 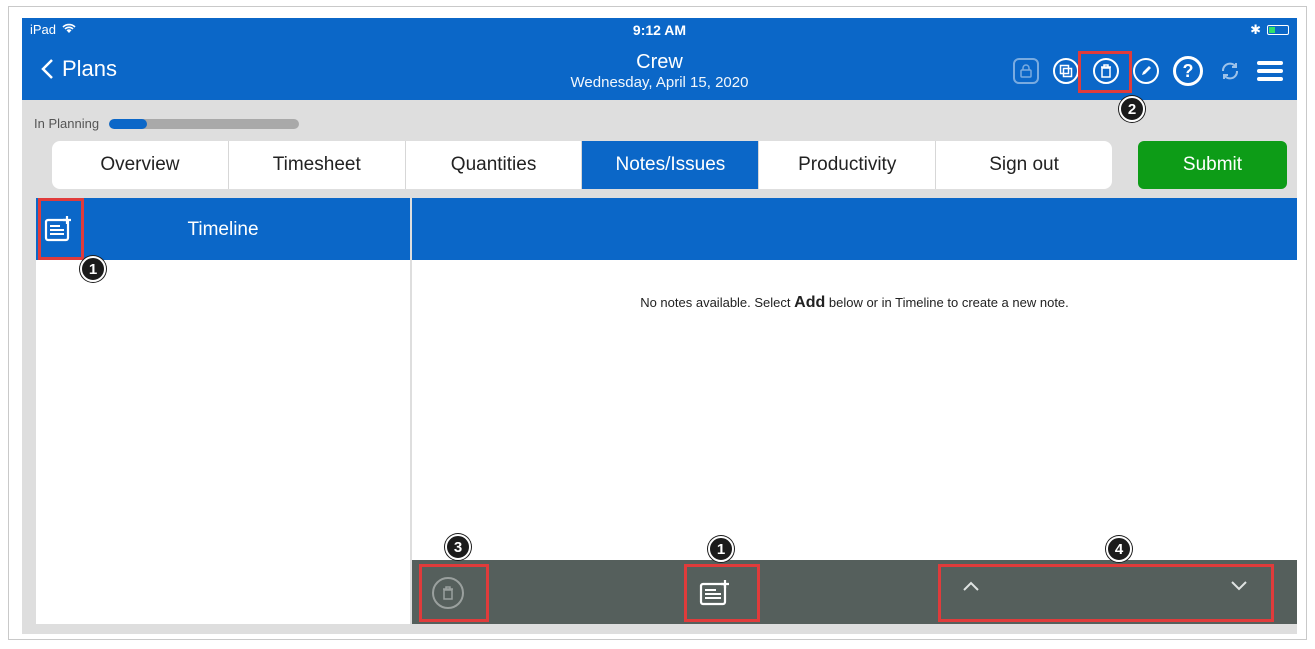 I want to click on tab-overview: Overview, so click(x=140, y=165).